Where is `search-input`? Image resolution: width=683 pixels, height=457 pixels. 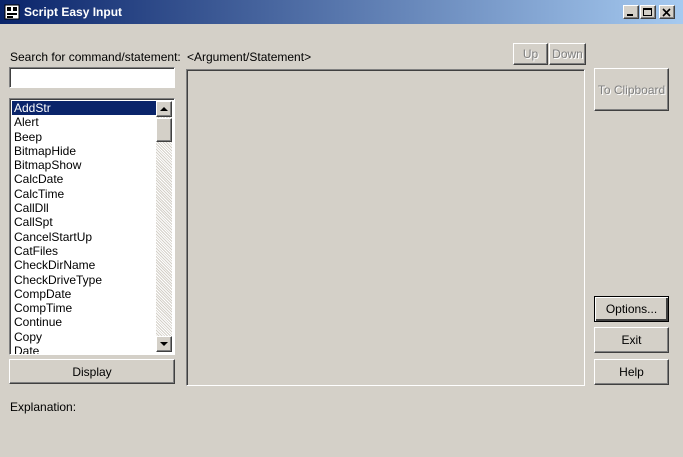
search-input is located at coordinates (92, 77).